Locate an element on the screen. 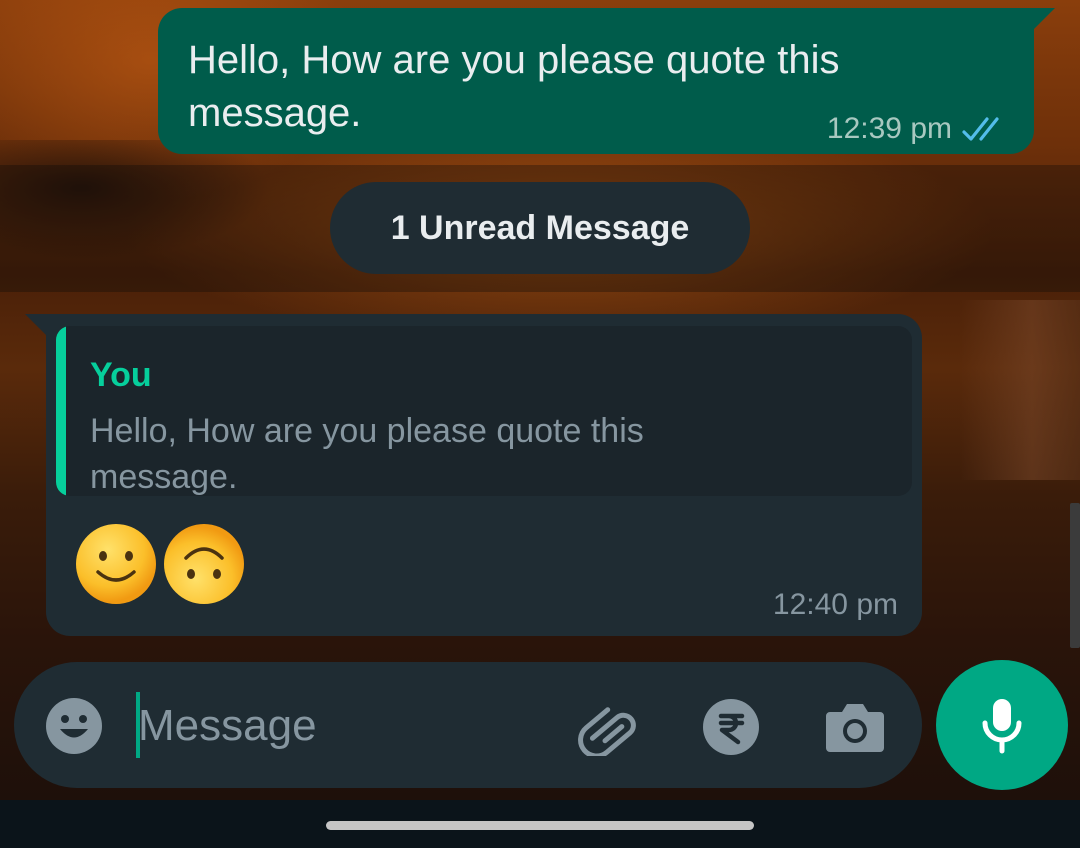 This screenshot has width=1080, height=848. quote-accent-bar is located at coordinates (61, 411).